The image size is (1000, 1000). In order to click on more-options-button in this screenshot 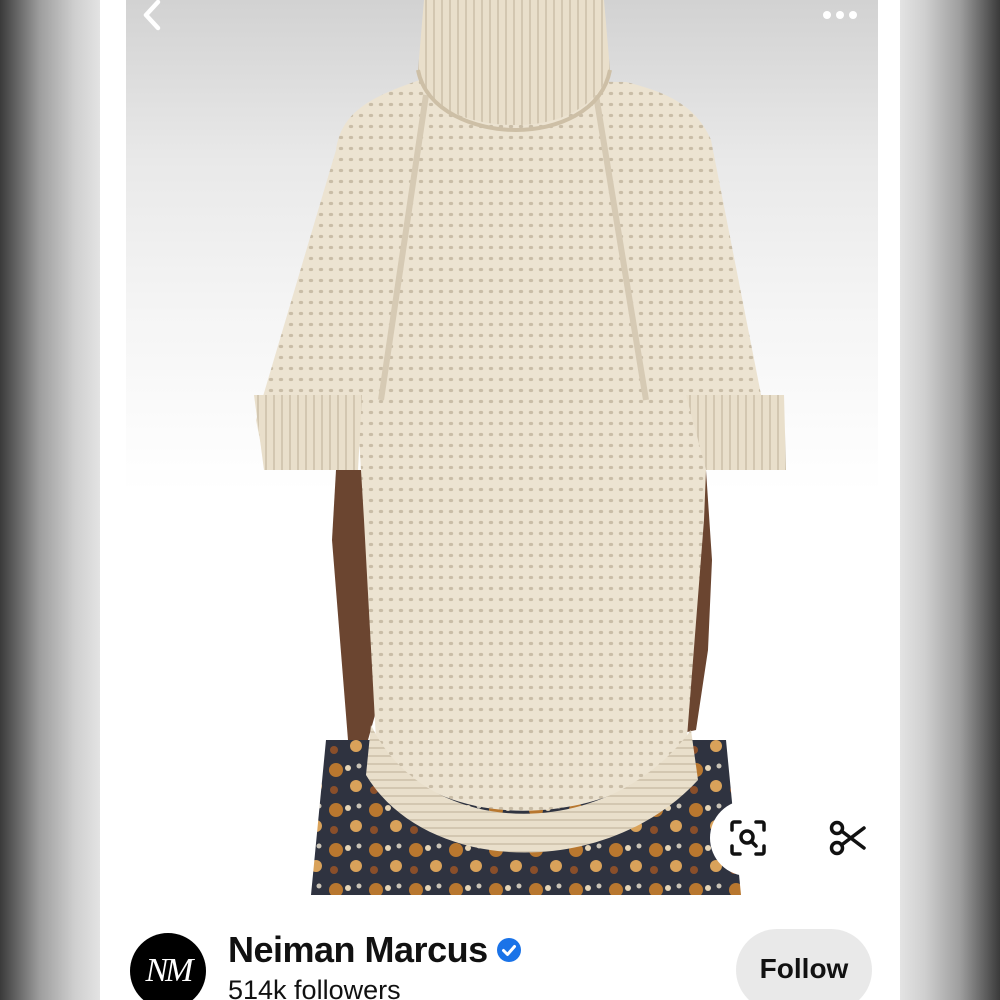, I will do `click(840, 17)`.